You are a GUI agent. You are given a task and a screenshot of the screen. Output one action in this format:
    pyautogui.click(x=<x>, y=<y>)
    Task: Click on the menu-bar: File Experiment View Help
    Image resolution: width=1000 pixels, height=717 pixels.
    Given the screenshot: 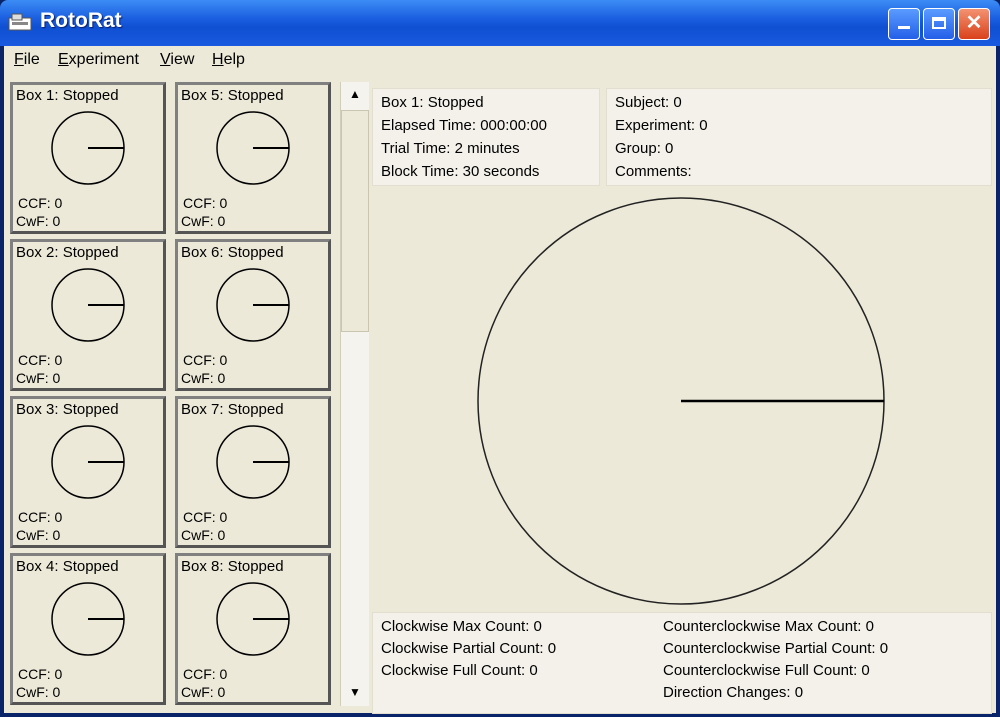 What is the action you would take?
    pyautogui.click(x=500, y=61)
    